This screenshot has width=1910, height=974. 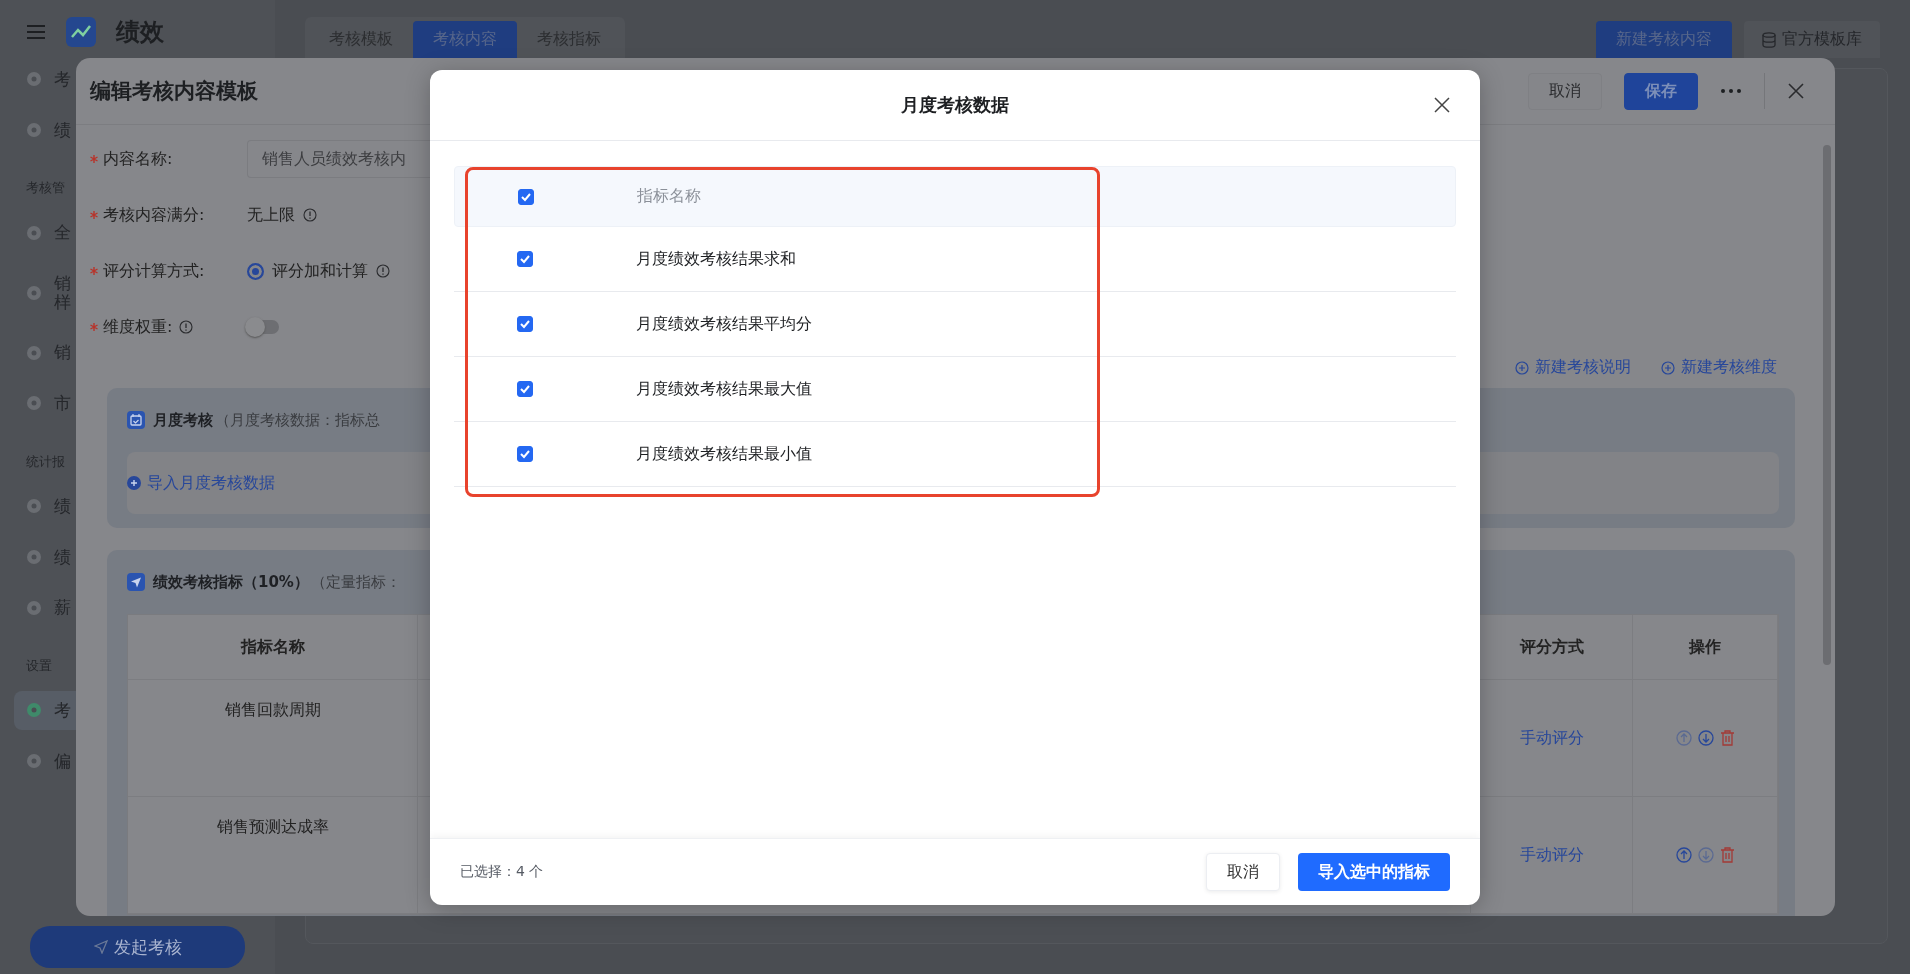 What do you see at coordinates (154, 215) in the screenshot?
I see `field-label: 考核内容满分:` at bounding box center [154, 215].